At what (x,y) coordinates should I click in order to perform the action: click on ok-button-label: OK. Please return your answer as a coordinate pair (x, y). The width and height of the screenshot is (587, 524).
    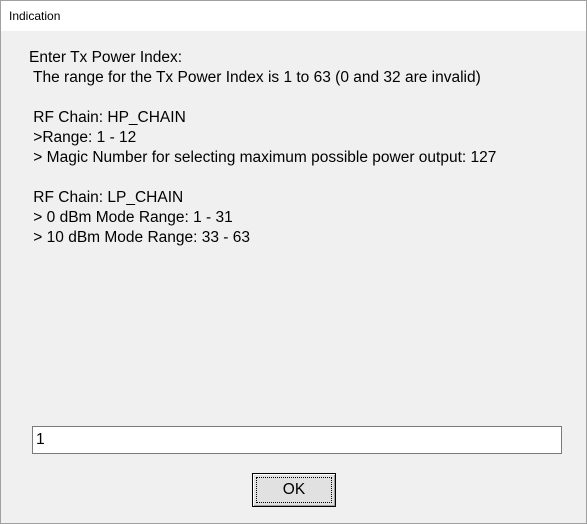
    Looking at the image, I should click on (294, 489).